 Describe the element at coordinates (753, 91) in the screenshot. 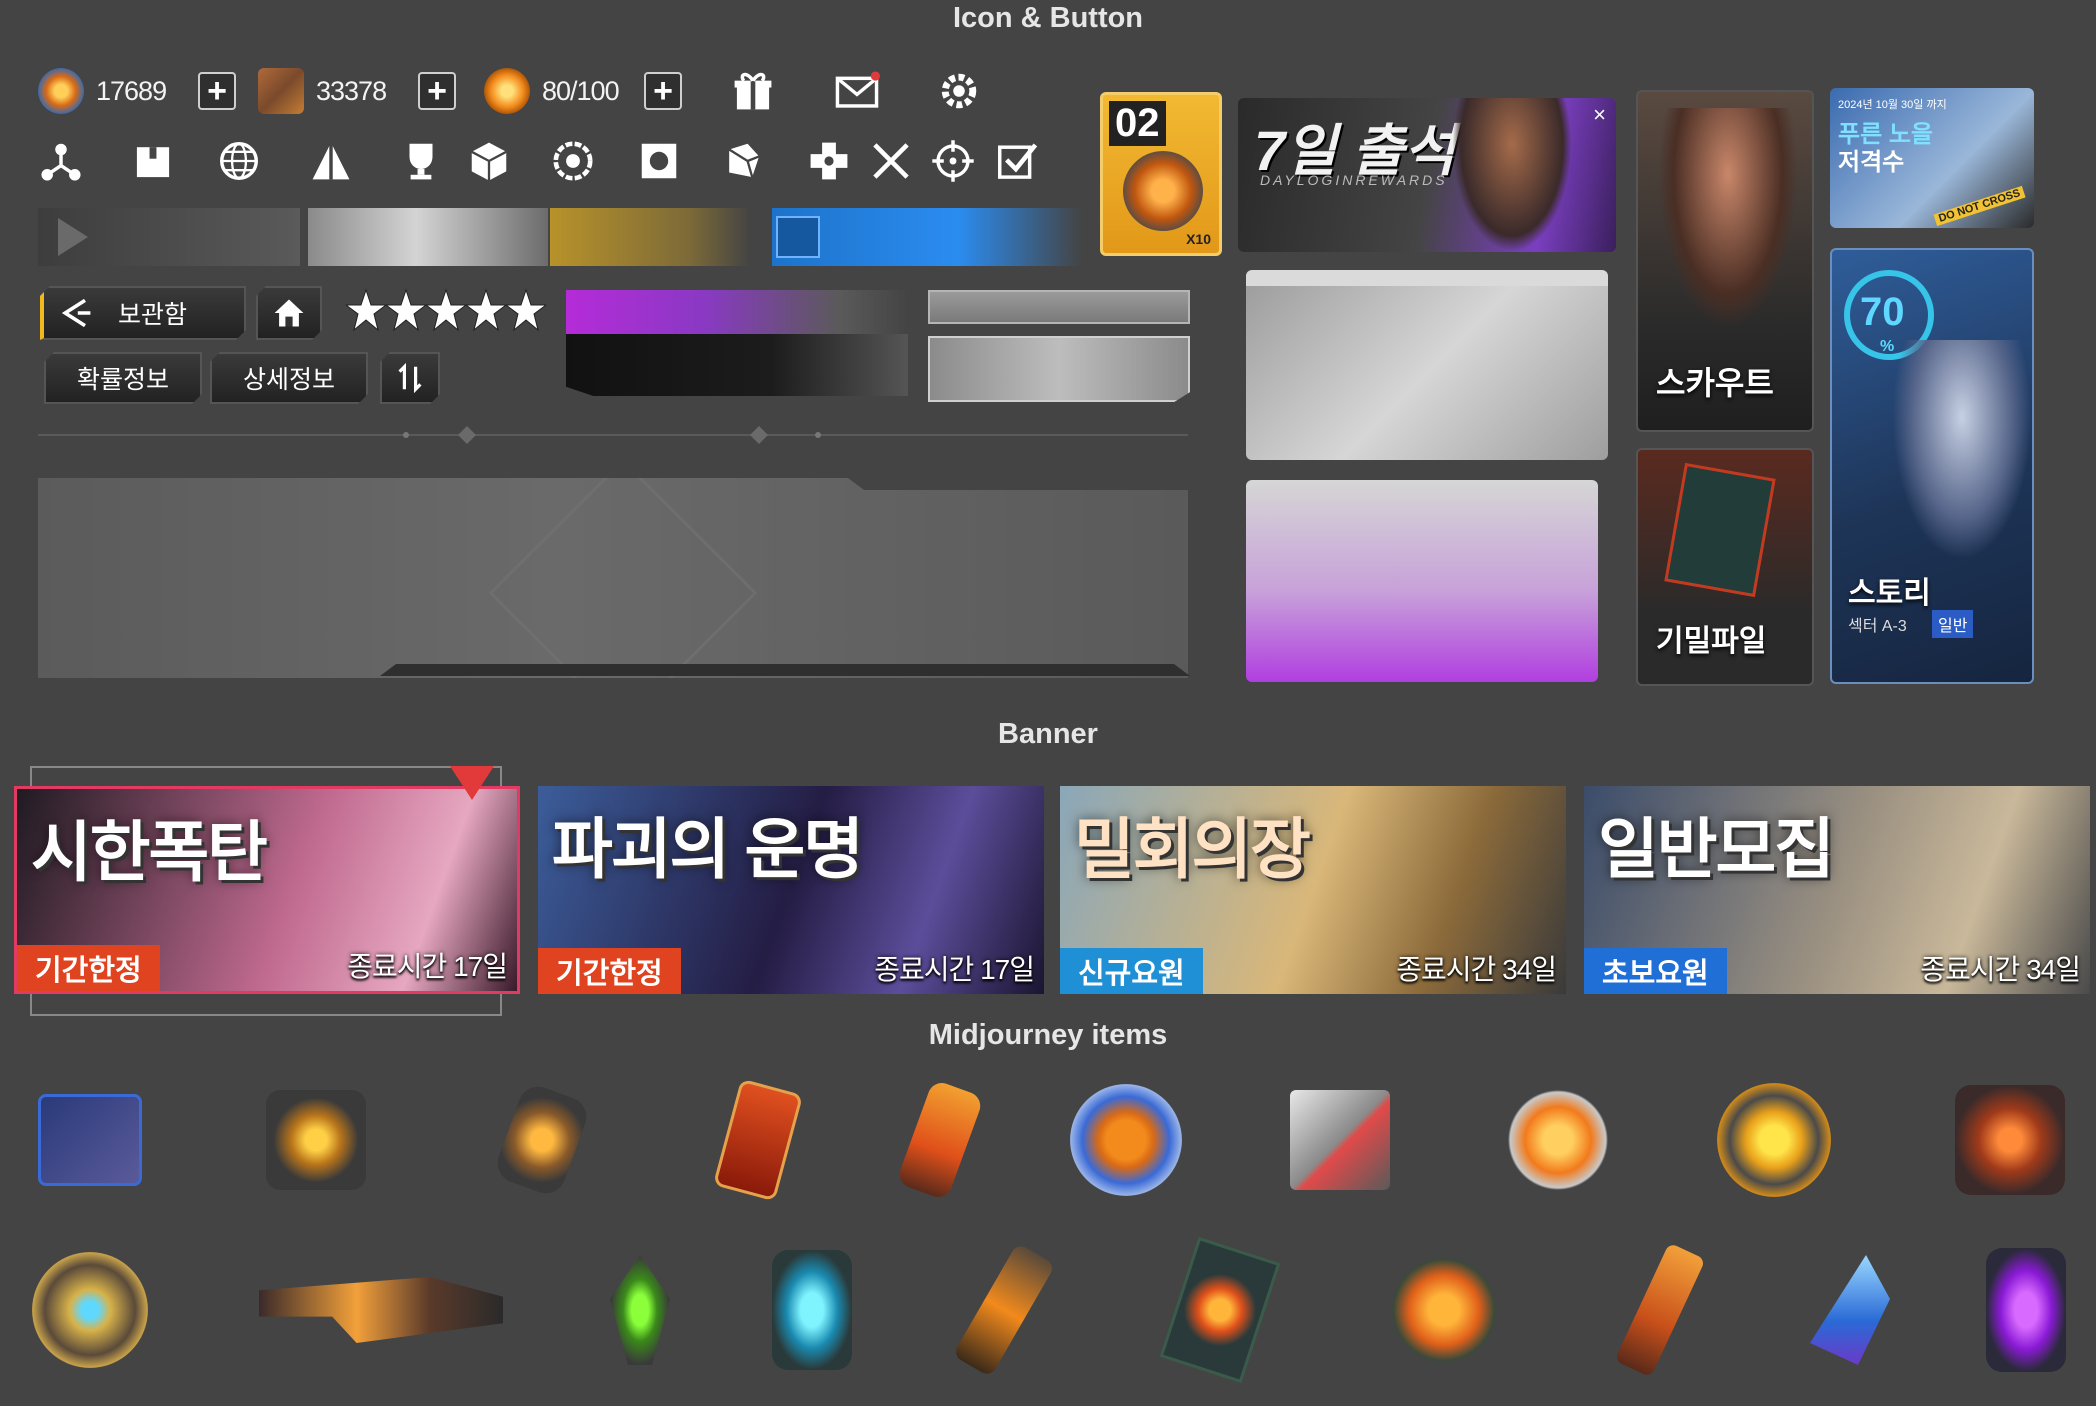

I see `gift-icon` at that location.